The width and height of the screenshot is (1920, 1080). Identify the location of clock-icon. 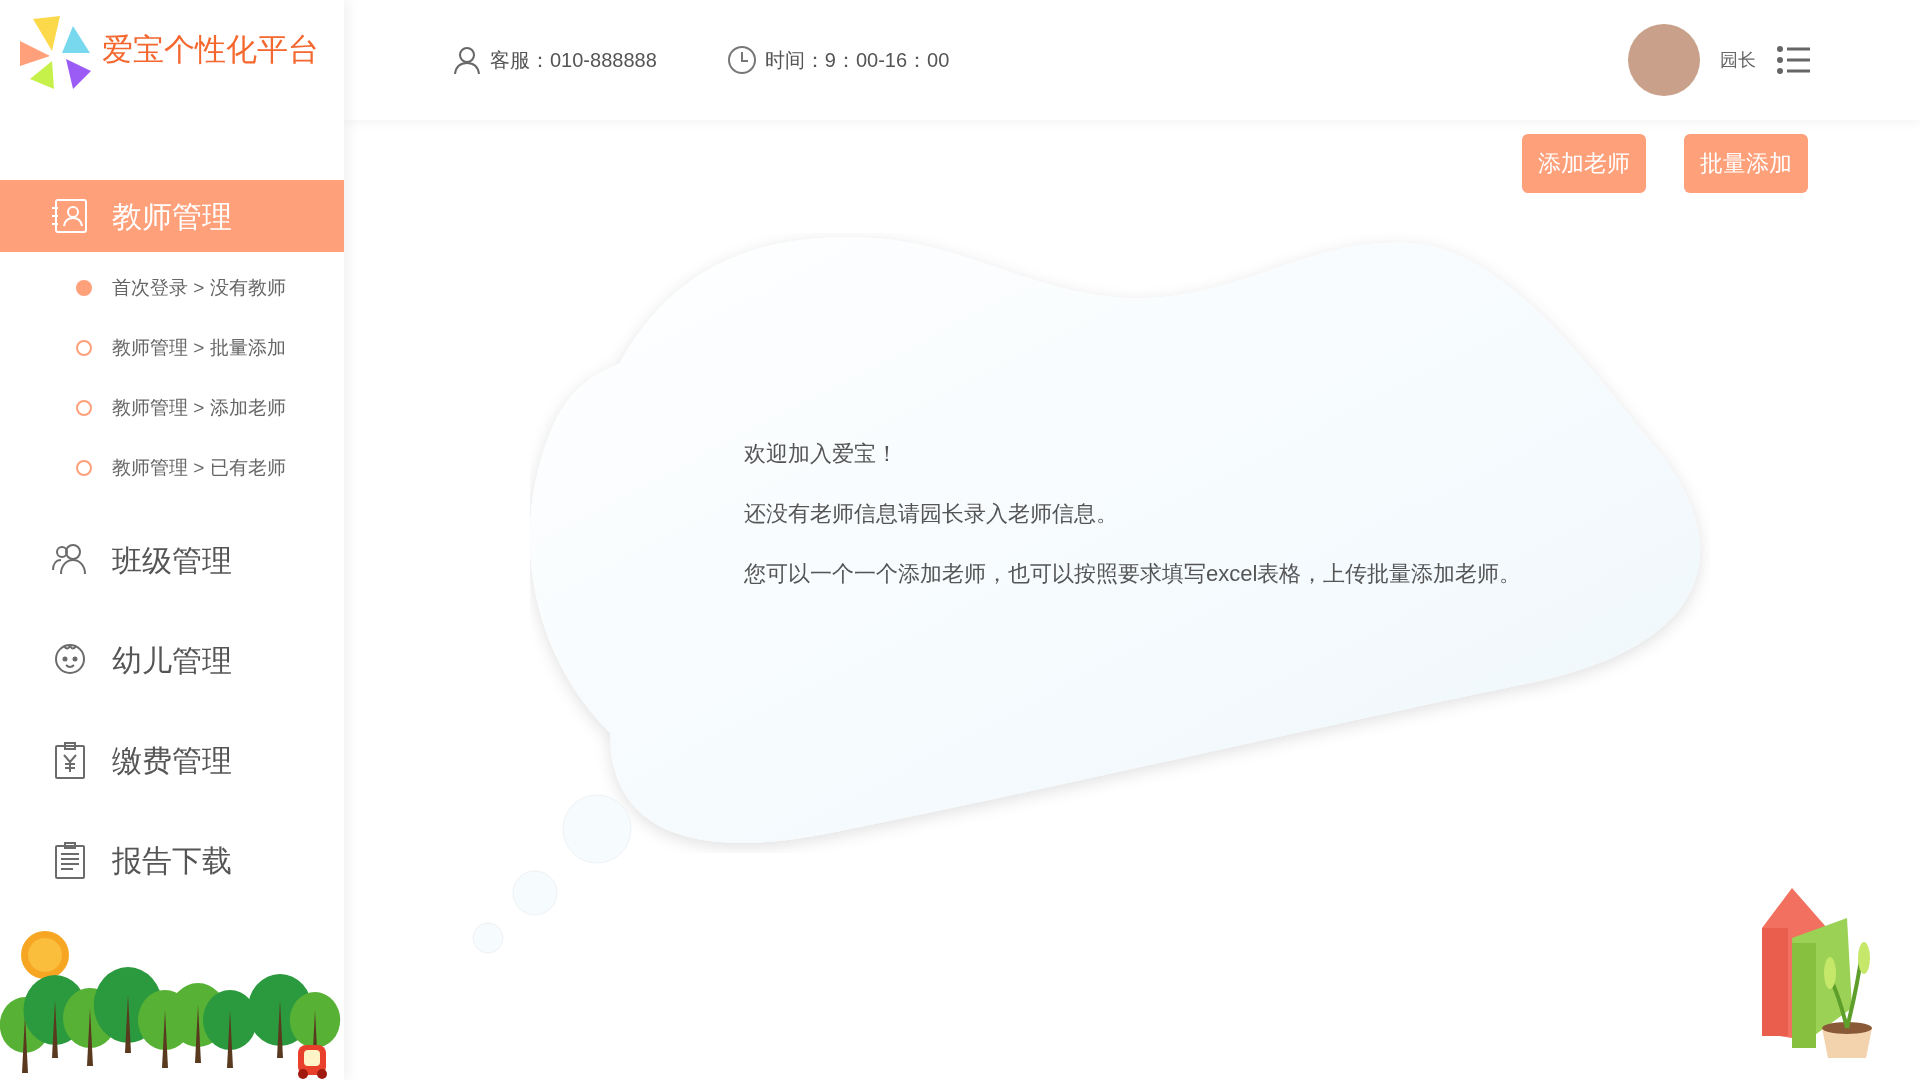
(741, 60).